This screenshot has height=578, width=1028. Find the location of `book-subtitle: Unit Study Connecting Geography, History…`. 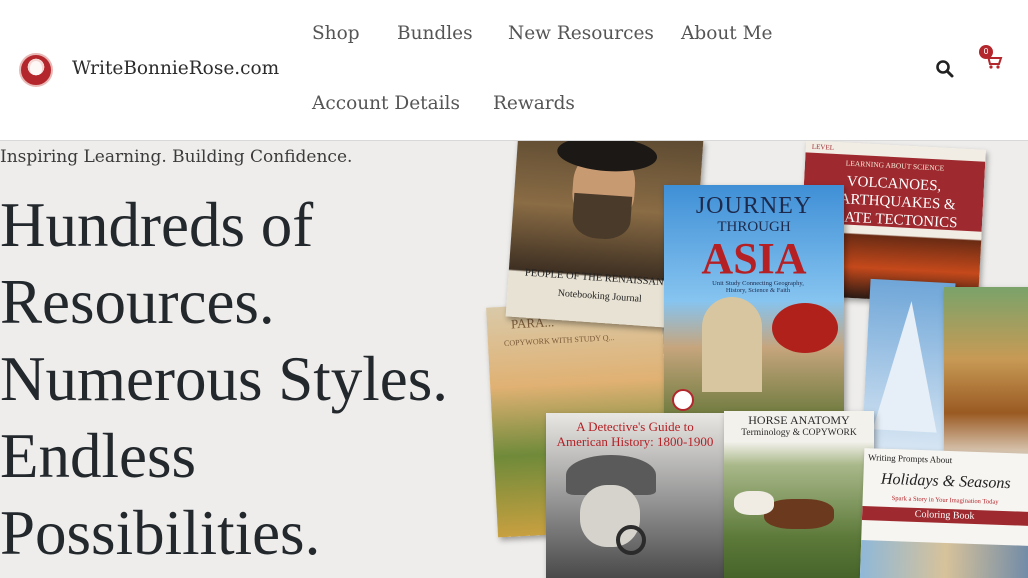

book-subtitle: Unit Study Connecting Geography, History… is located at coordinates (758, 287).